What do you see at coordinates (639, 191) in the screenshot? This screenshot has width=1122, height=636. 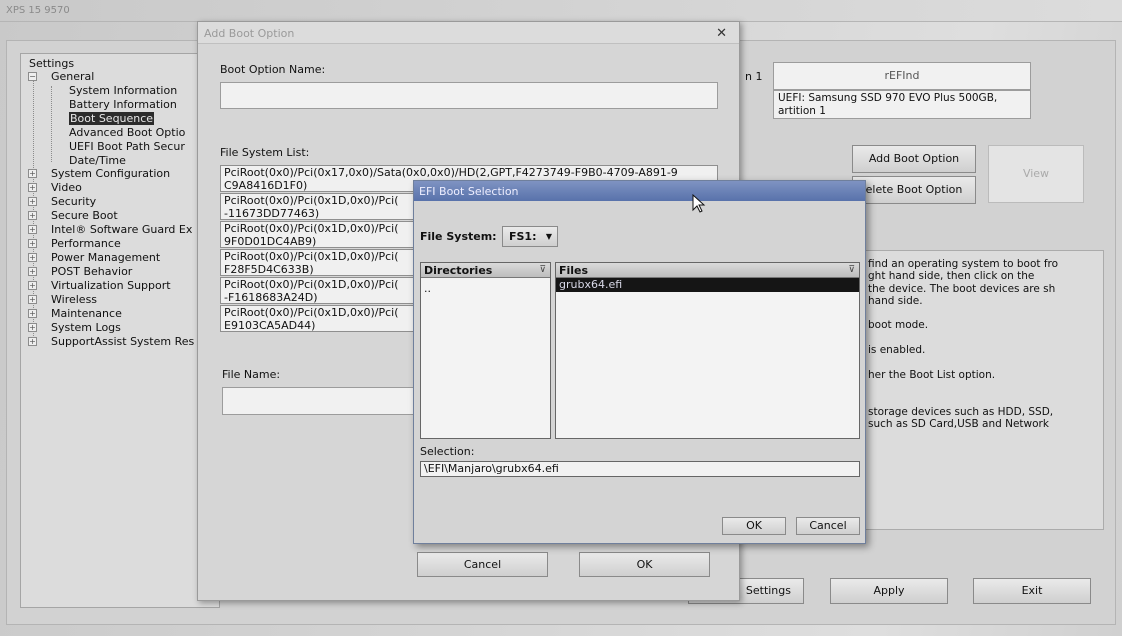 I see `efi-dialog-title-bar: EFI Boot Selection` at bounding box center [639, 191].